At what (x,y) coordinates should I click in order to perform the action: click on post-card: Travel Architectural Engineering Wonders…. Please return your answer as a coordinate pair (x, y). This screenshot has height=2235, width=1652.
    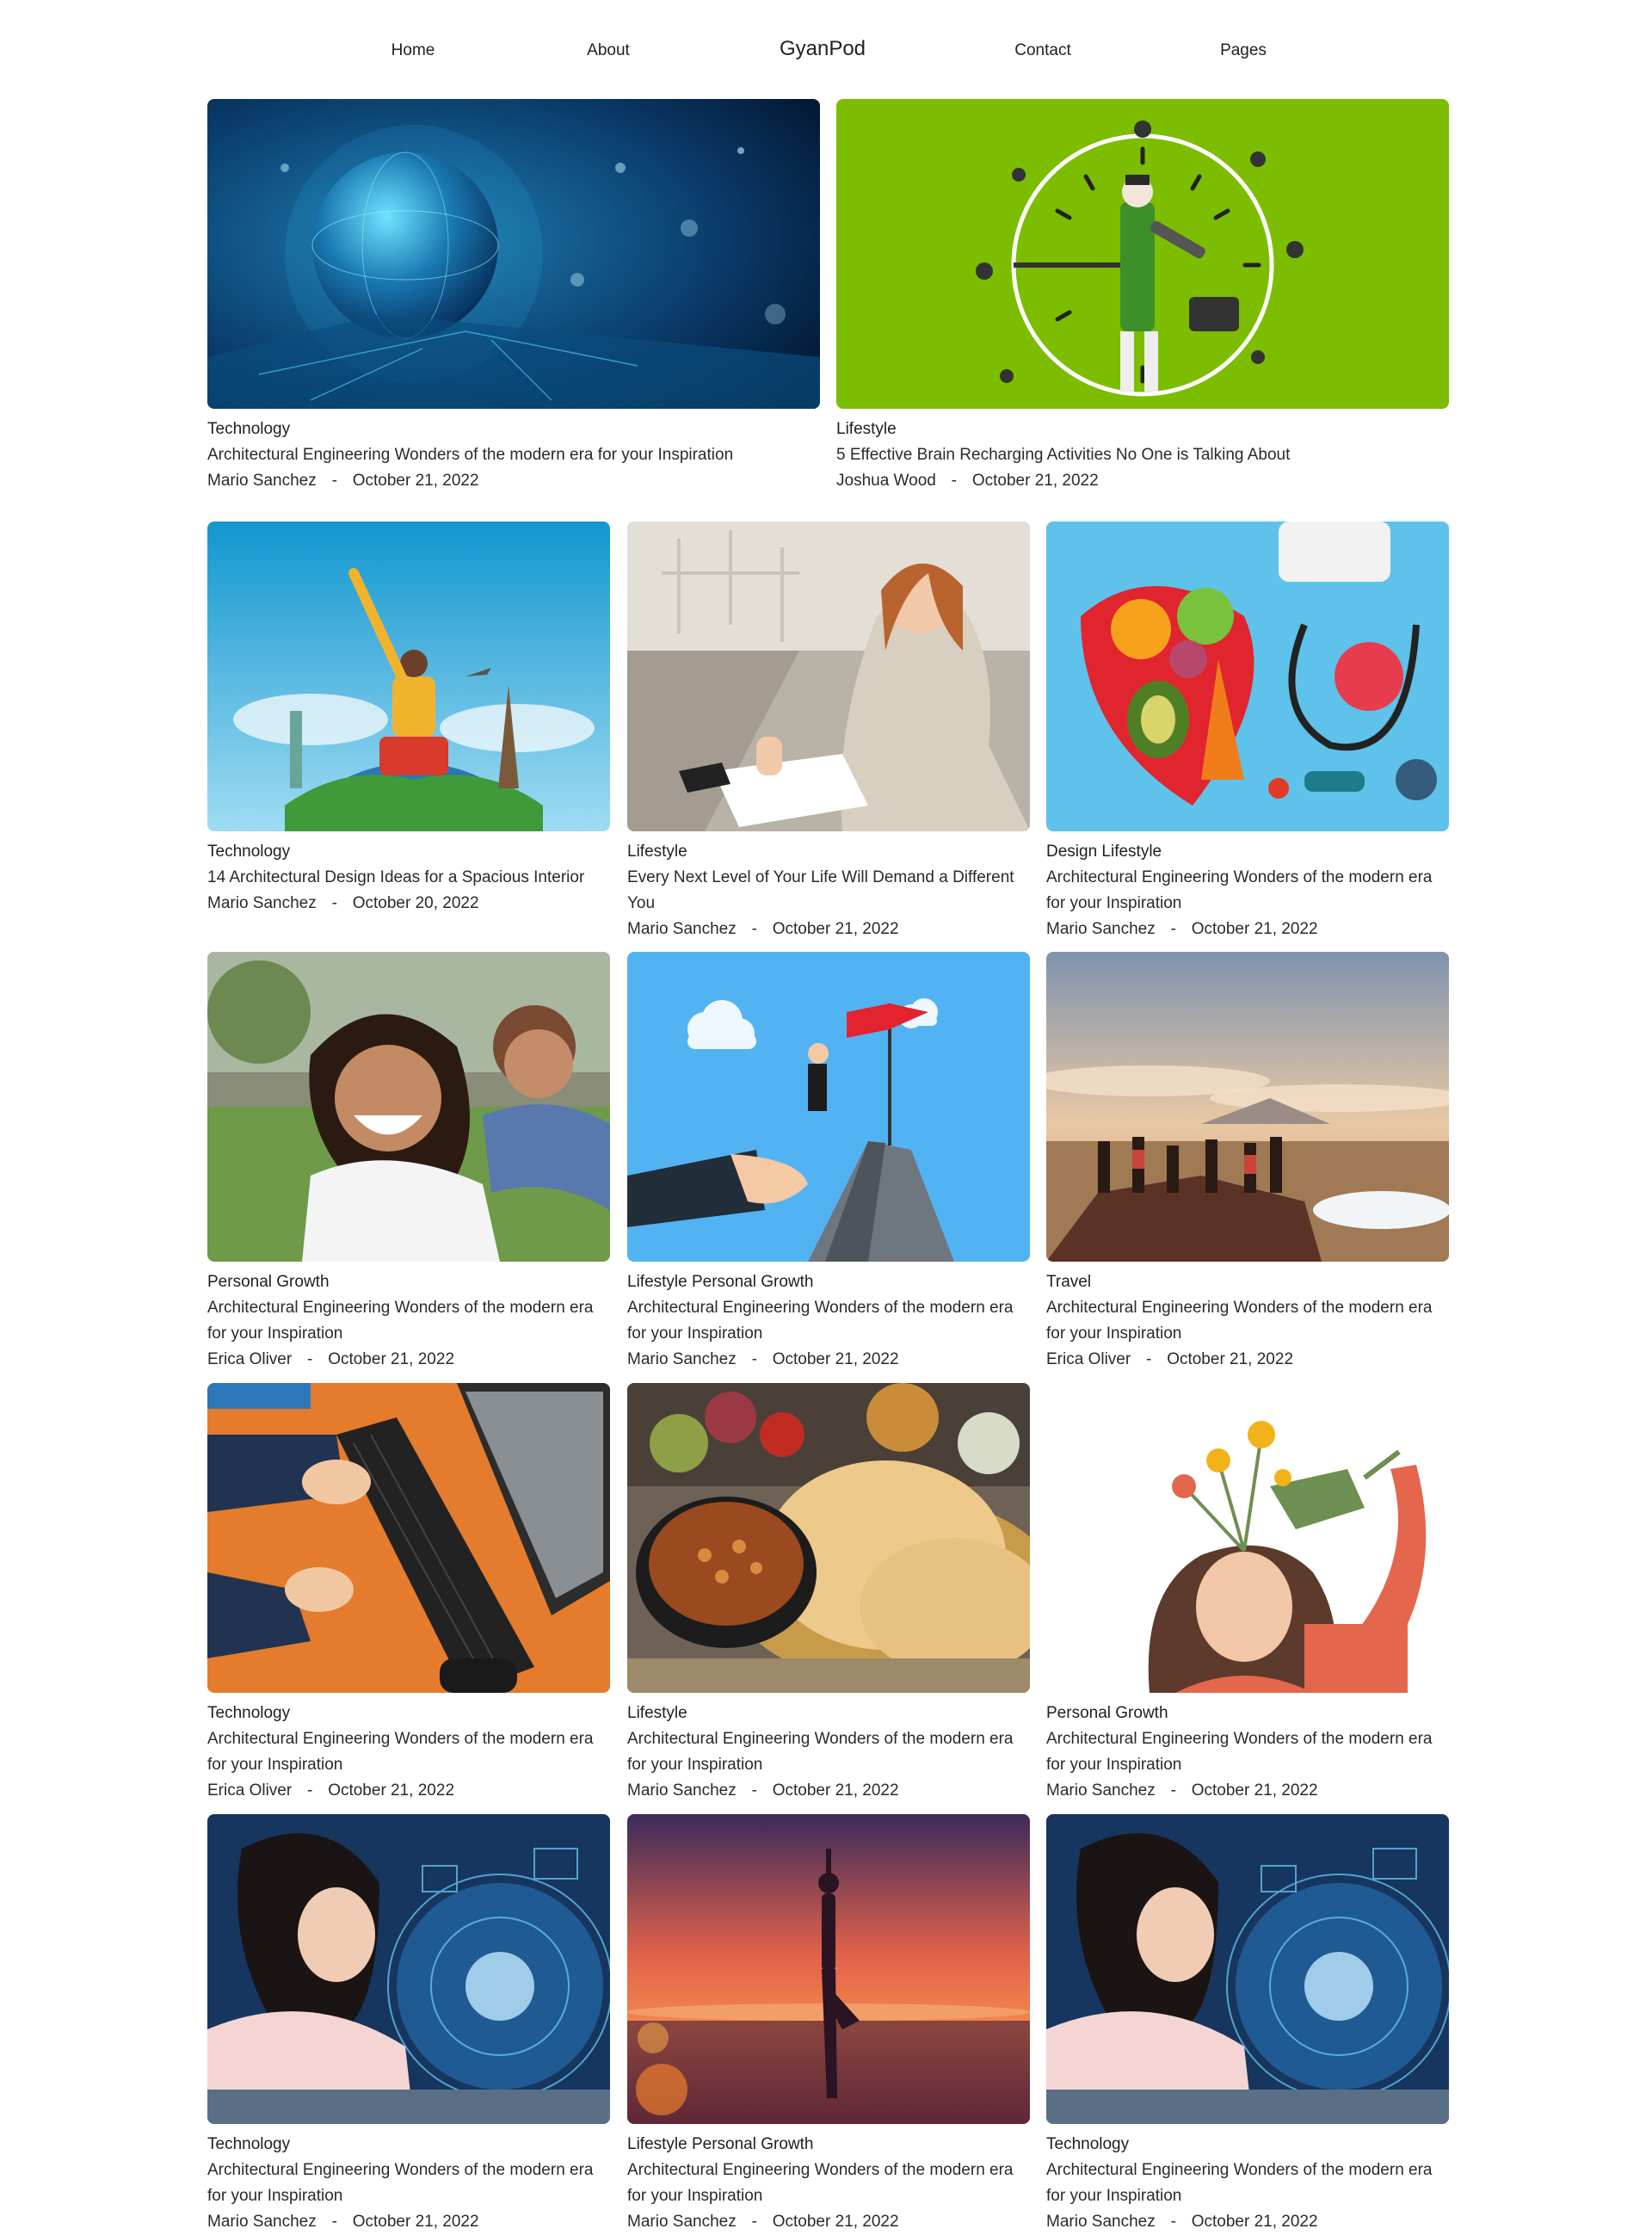
    Looking at the image, I should click on (1247, 1162).